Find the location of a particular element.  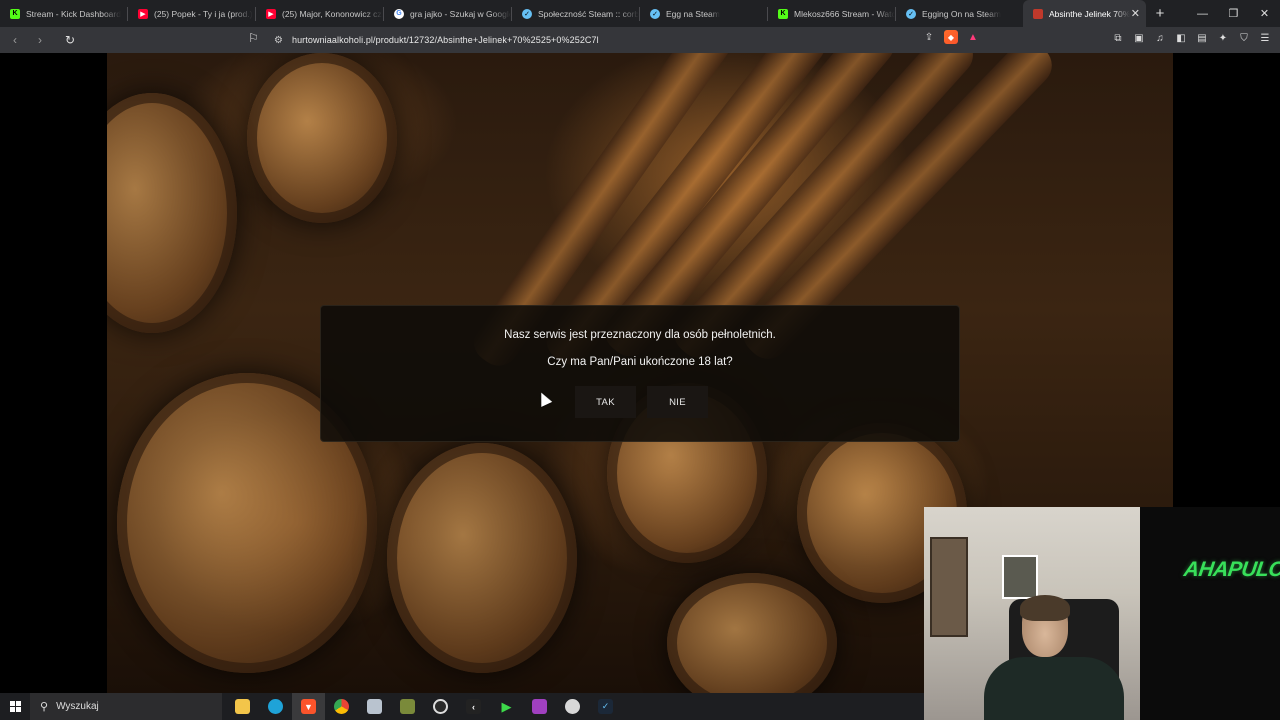

tab-google-search: G gra jajko - Szukaj w Google is located at coordinates (447, 13).